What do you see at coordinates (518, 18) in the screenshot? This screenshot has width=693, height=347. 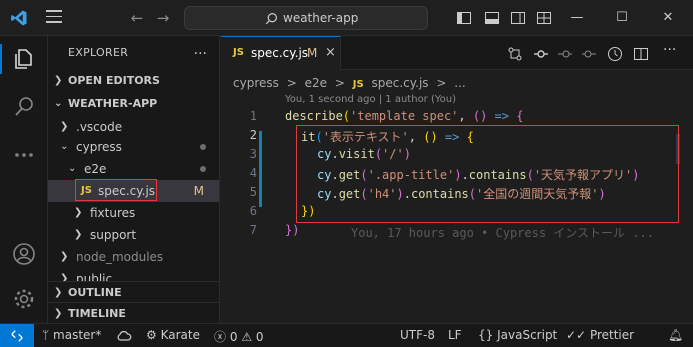 I see `toggle-secondary-sidebar-icon` at bounding box center [518, 18].